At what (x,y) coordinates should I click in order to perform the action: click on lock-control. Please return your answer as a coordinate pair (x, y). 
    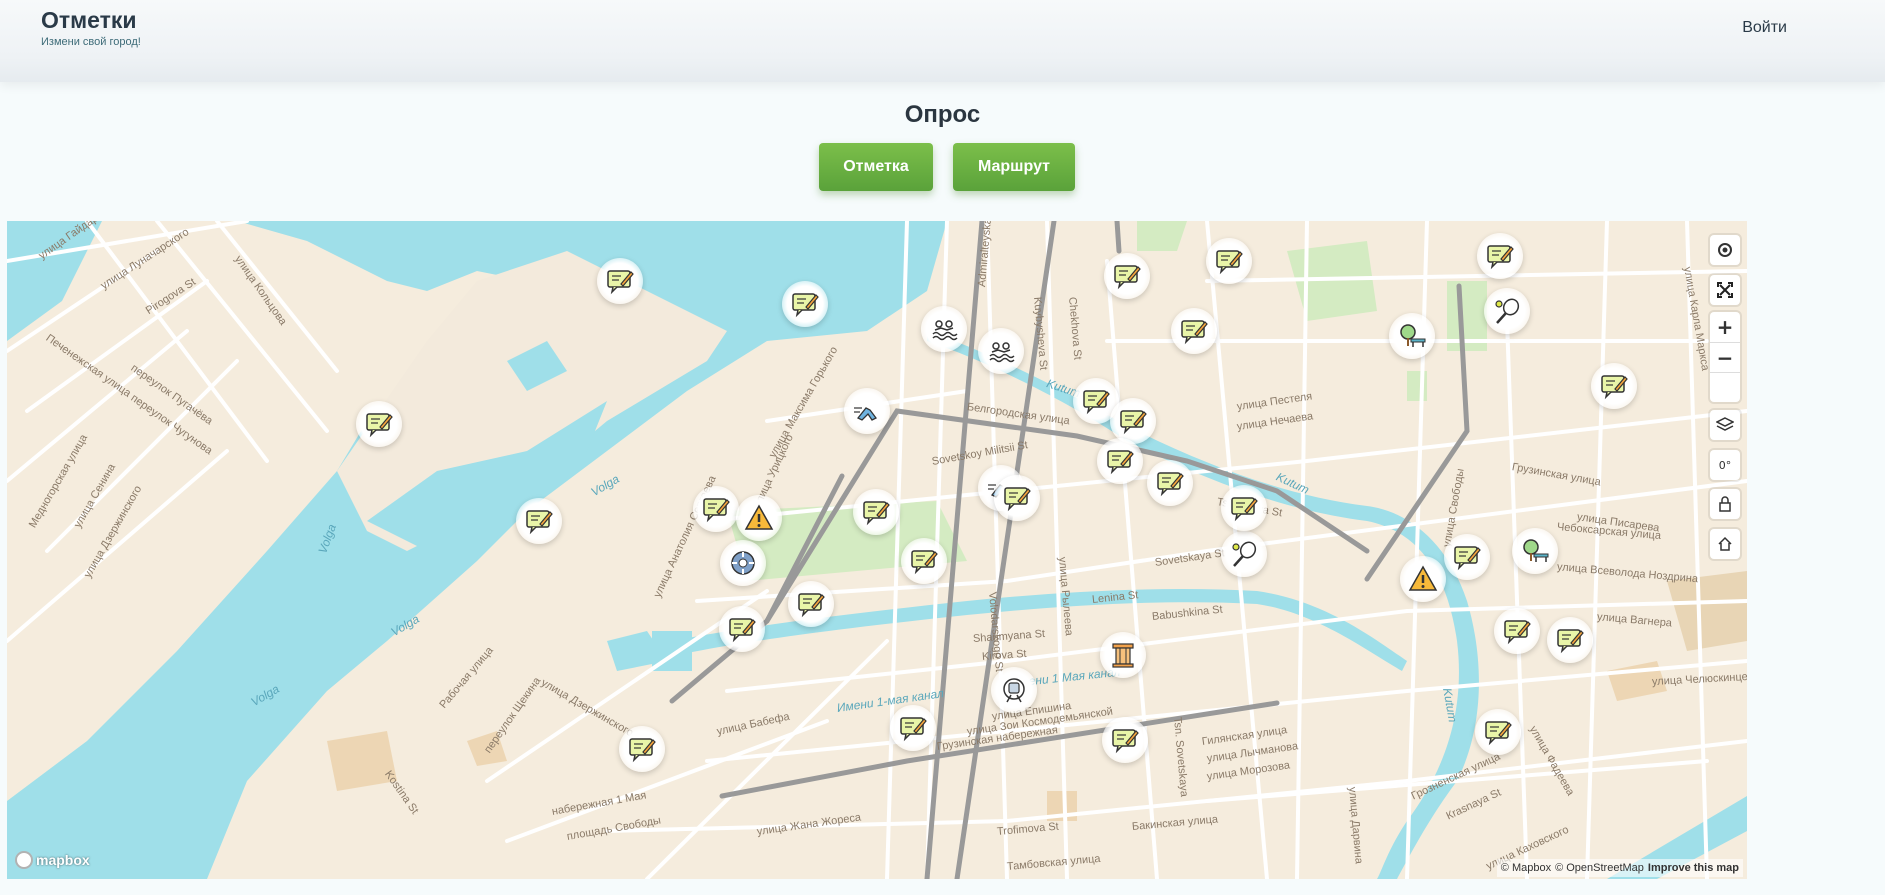
    Looking at the image, I should click on (1725, 504).